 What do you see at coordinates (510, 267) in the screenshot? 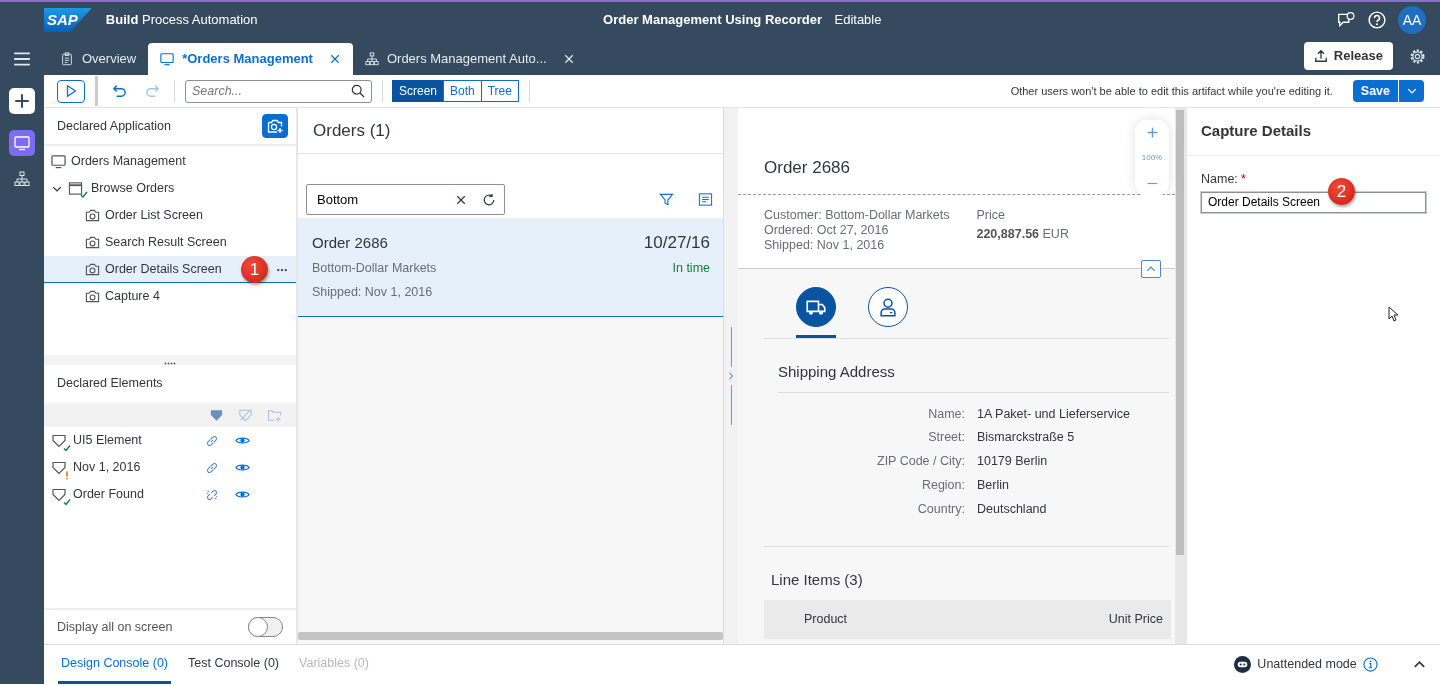
I see `list-item: Order 2686 10/27/16 Bottom-Dollar Markets In time Shipped: Nov 1, 2016` at bounding box center [510, 267].